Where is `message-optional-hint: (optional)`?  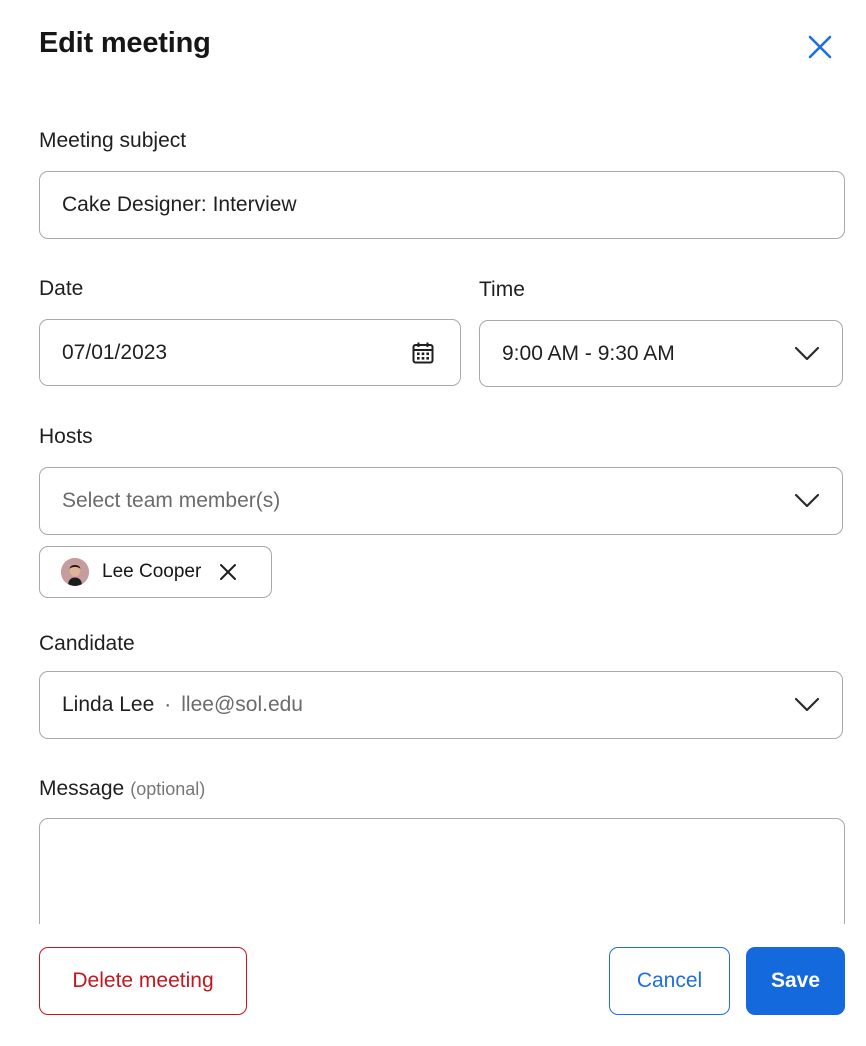 message-optional-hint: (optional) is located at coordinates (168, 789).